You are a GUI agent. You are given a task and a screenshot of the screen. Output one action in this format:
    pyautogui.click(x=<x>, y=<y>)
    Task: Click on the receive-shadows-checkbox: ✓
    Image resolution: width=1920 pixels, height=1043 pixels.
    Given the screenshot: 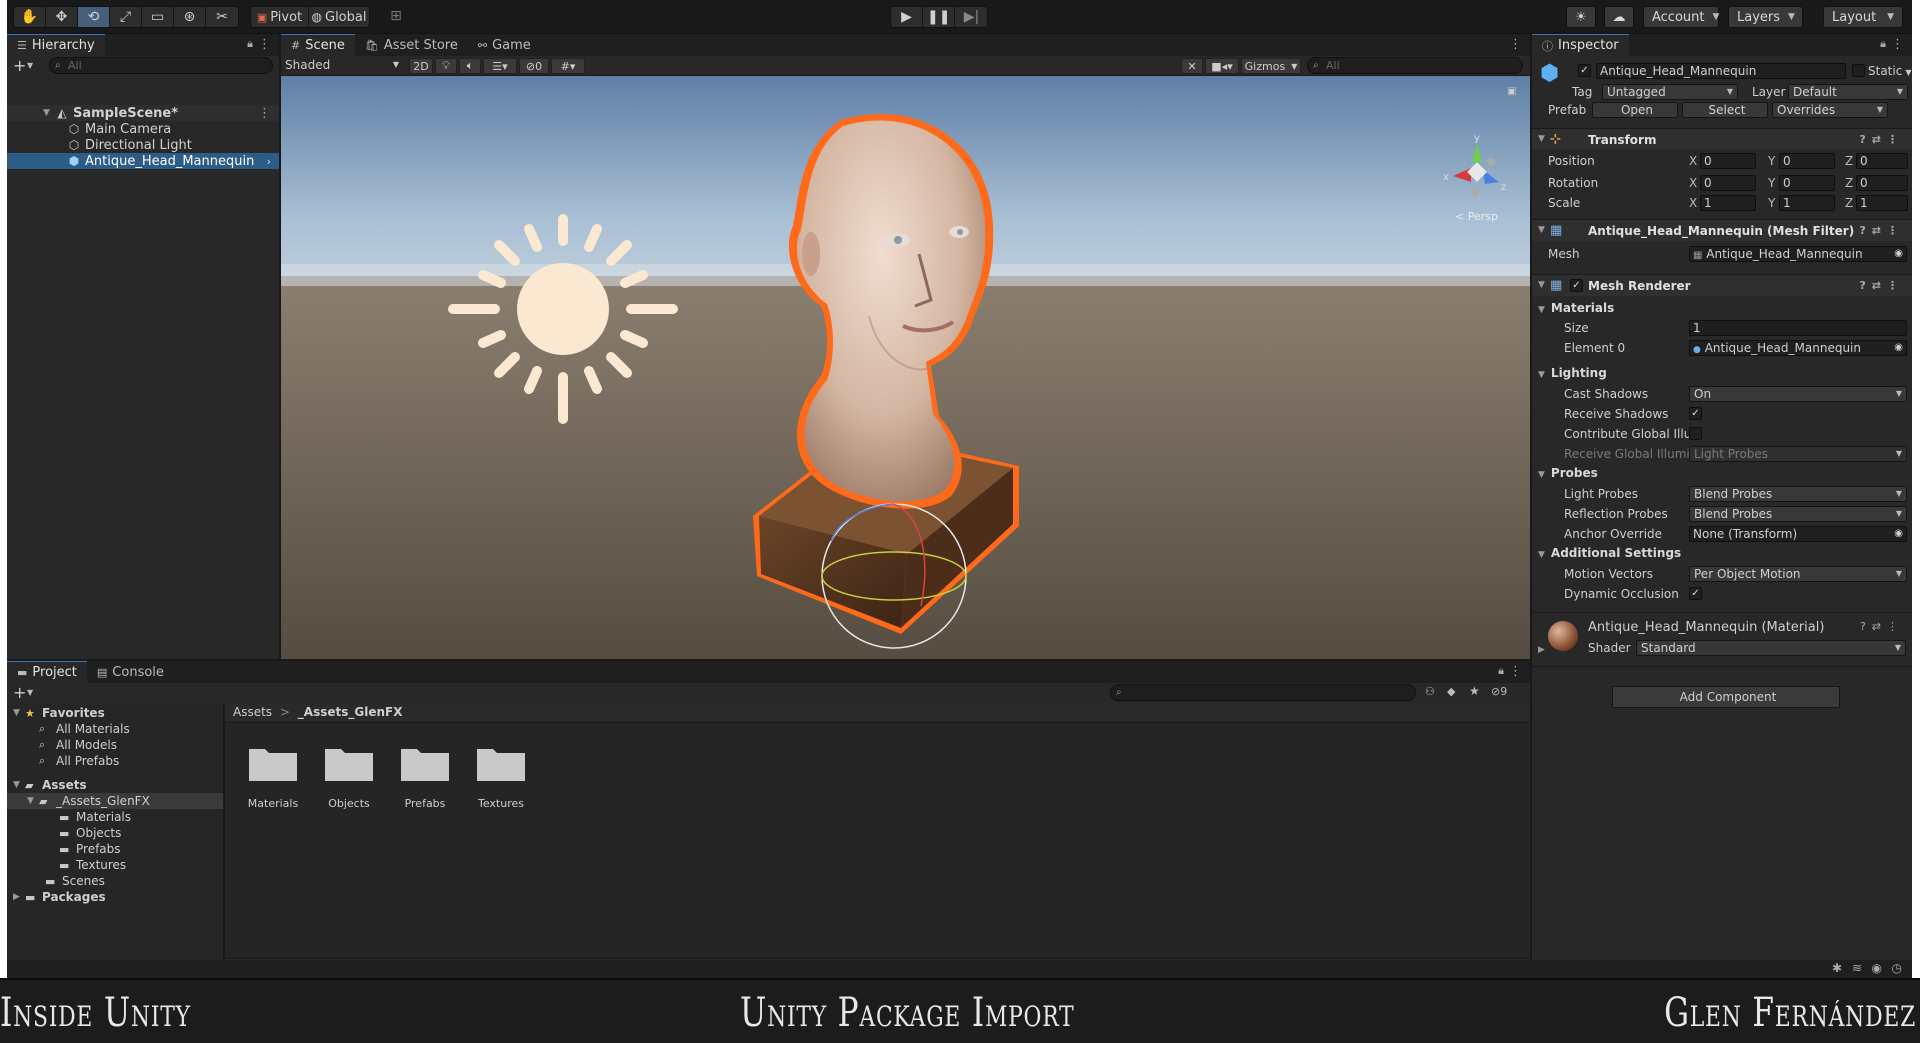 What is the action you would take?
    pyautogui.click(x=1695, y=413)
    